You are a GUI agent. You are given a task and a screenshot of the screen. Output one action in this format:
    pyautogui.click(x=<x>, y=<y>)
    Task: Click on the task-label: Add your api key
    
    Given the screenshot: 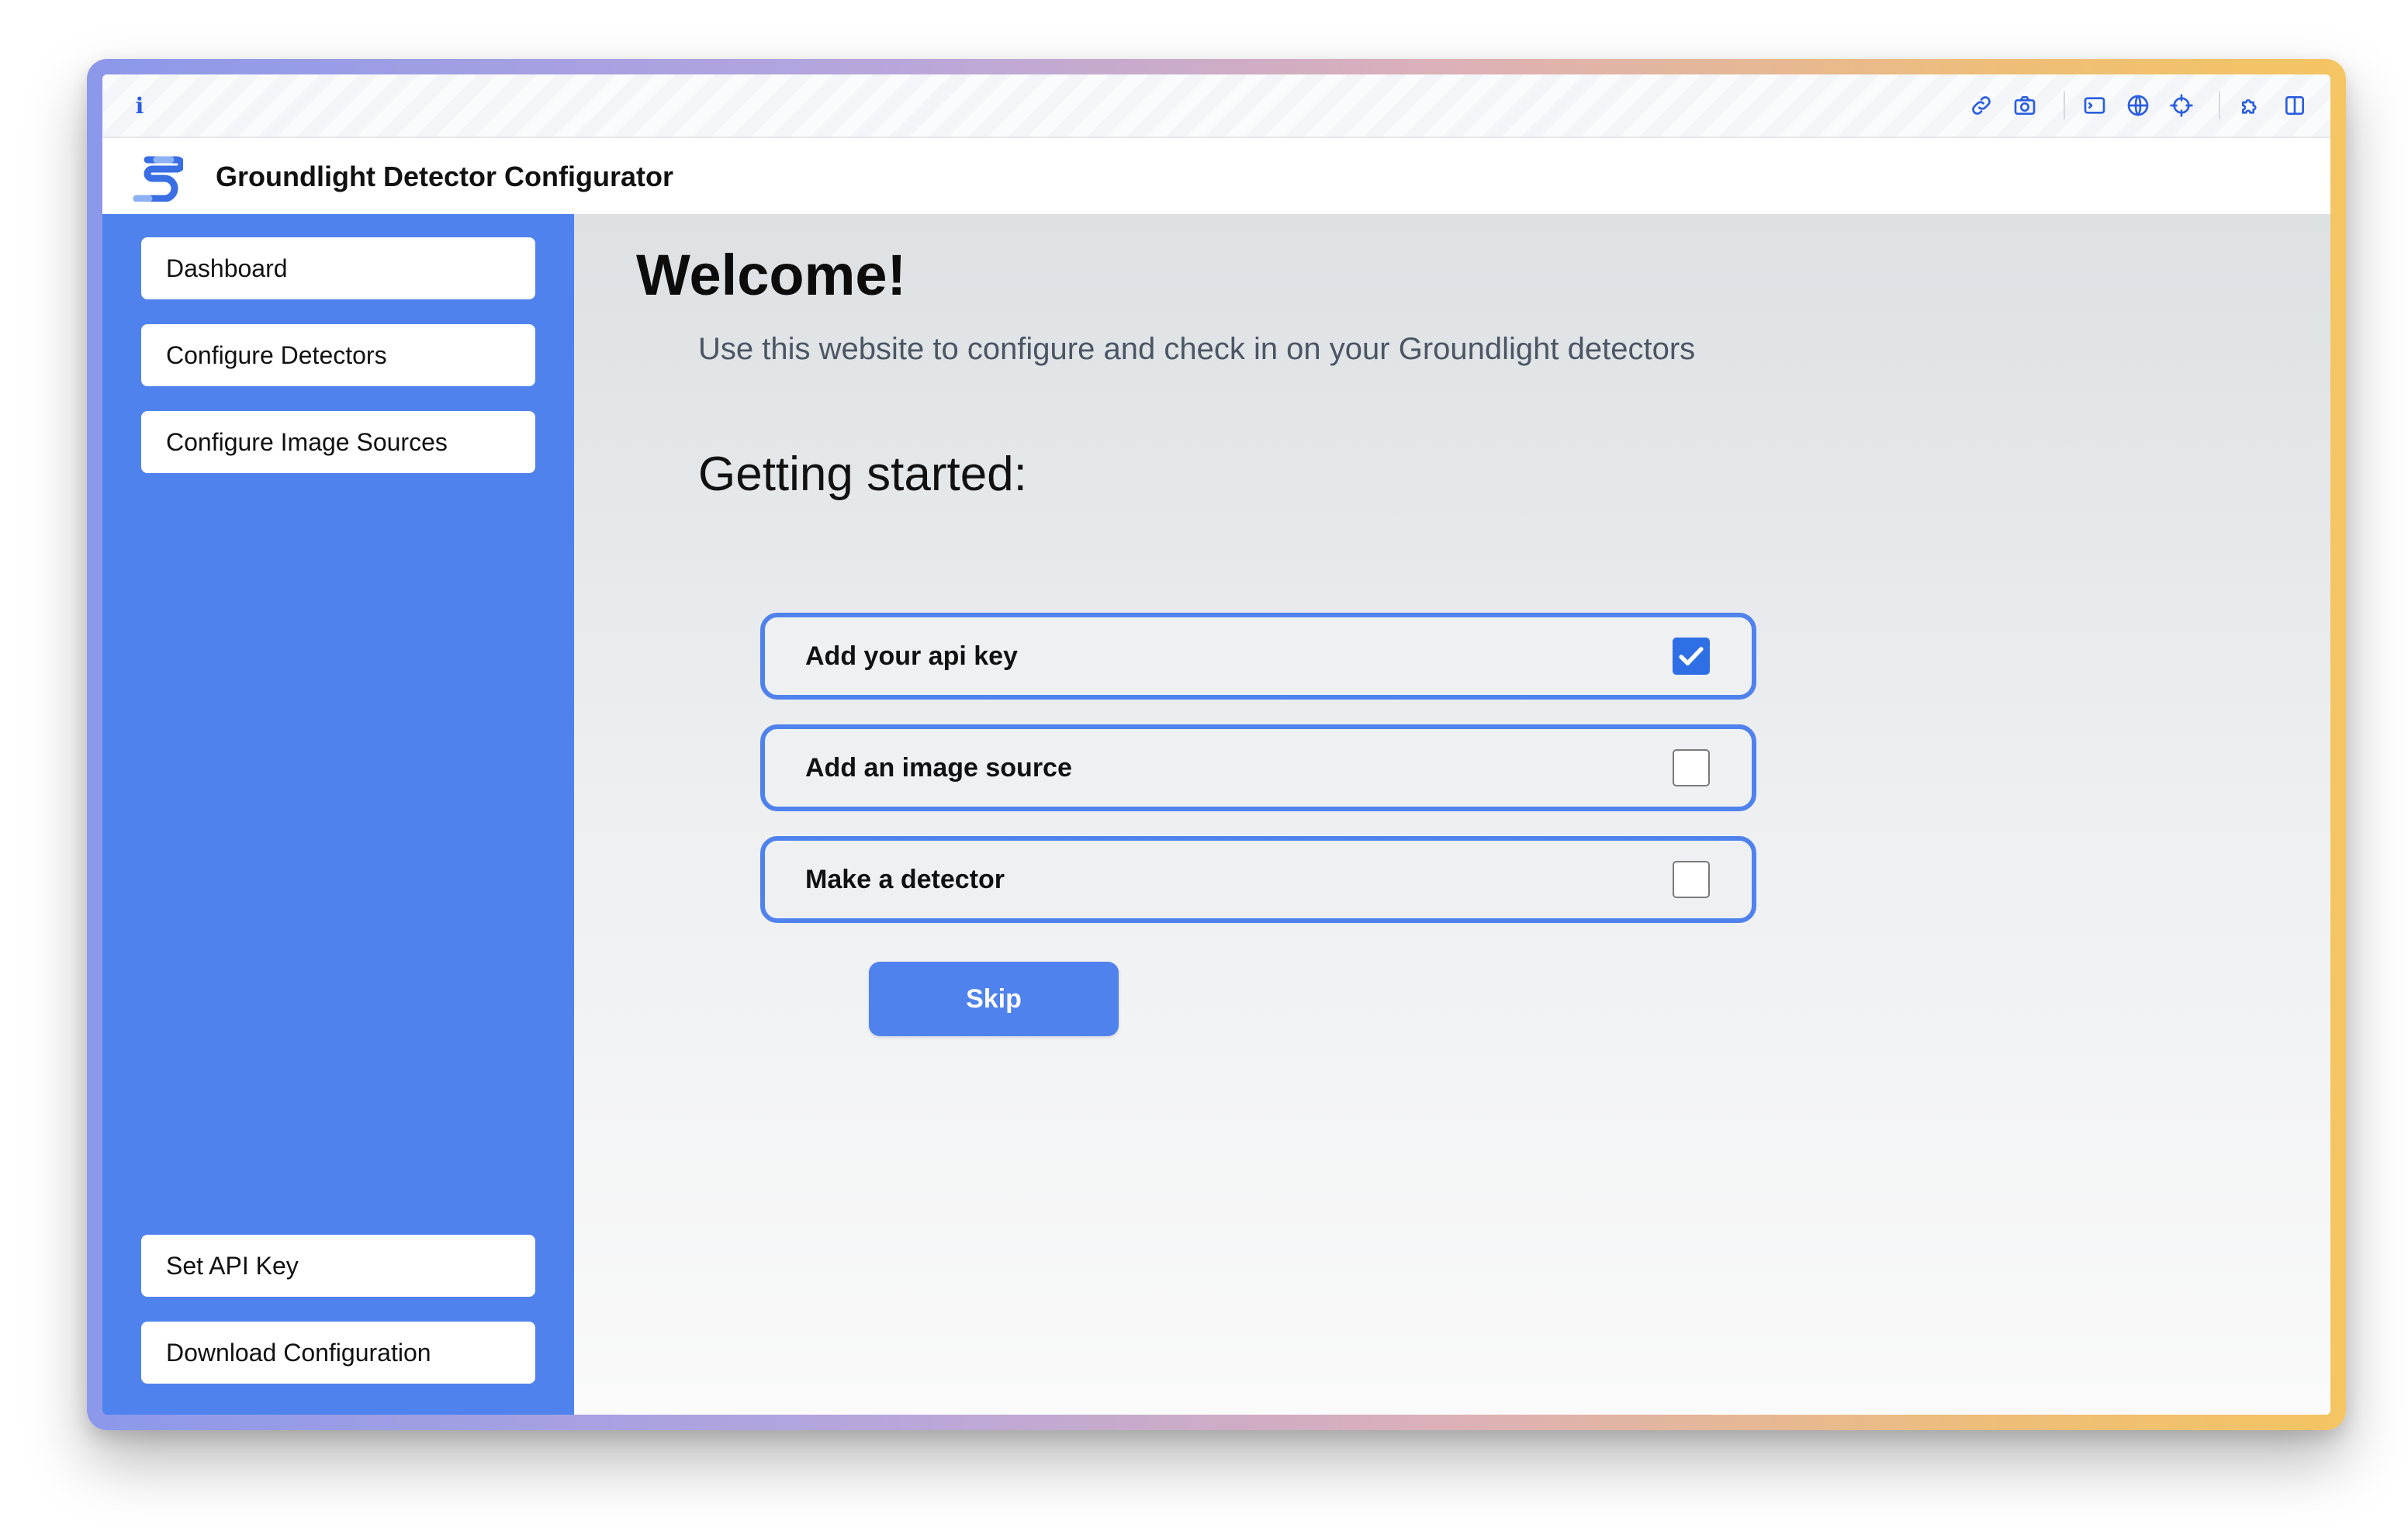 What is the action you would take?
    pyautogui.click(x=911, y=656)
    